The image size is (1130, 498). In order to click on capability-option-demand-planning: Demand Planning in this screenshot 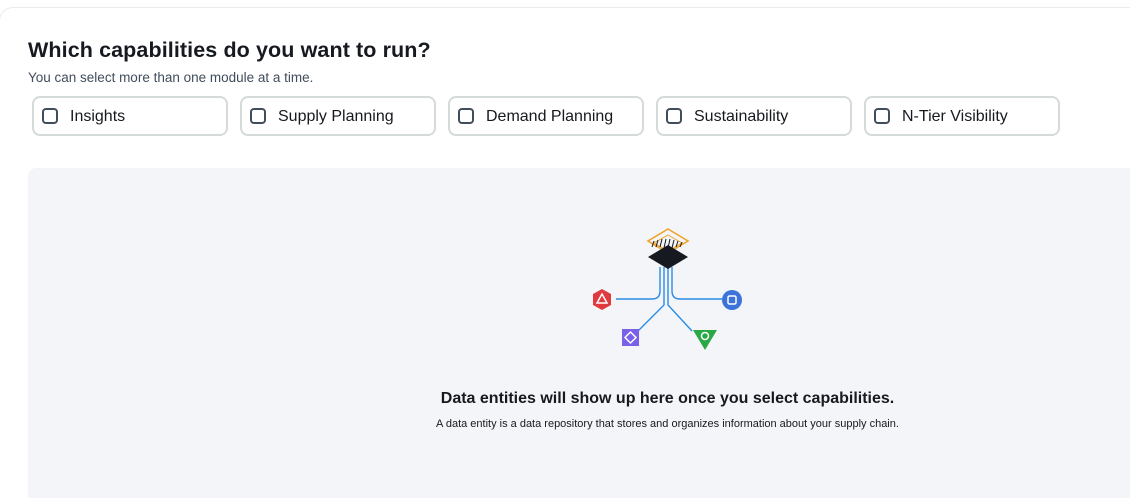, I will do `click(546, 116)`.